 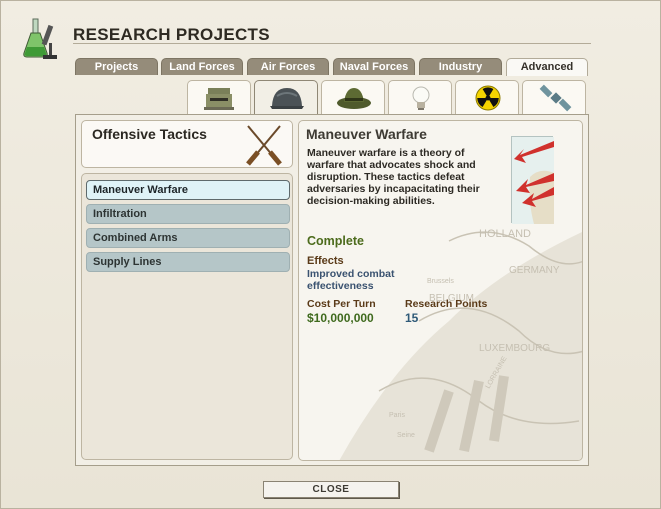 I want to click on crossed-rifles-icon, so click(x=264, y=145).